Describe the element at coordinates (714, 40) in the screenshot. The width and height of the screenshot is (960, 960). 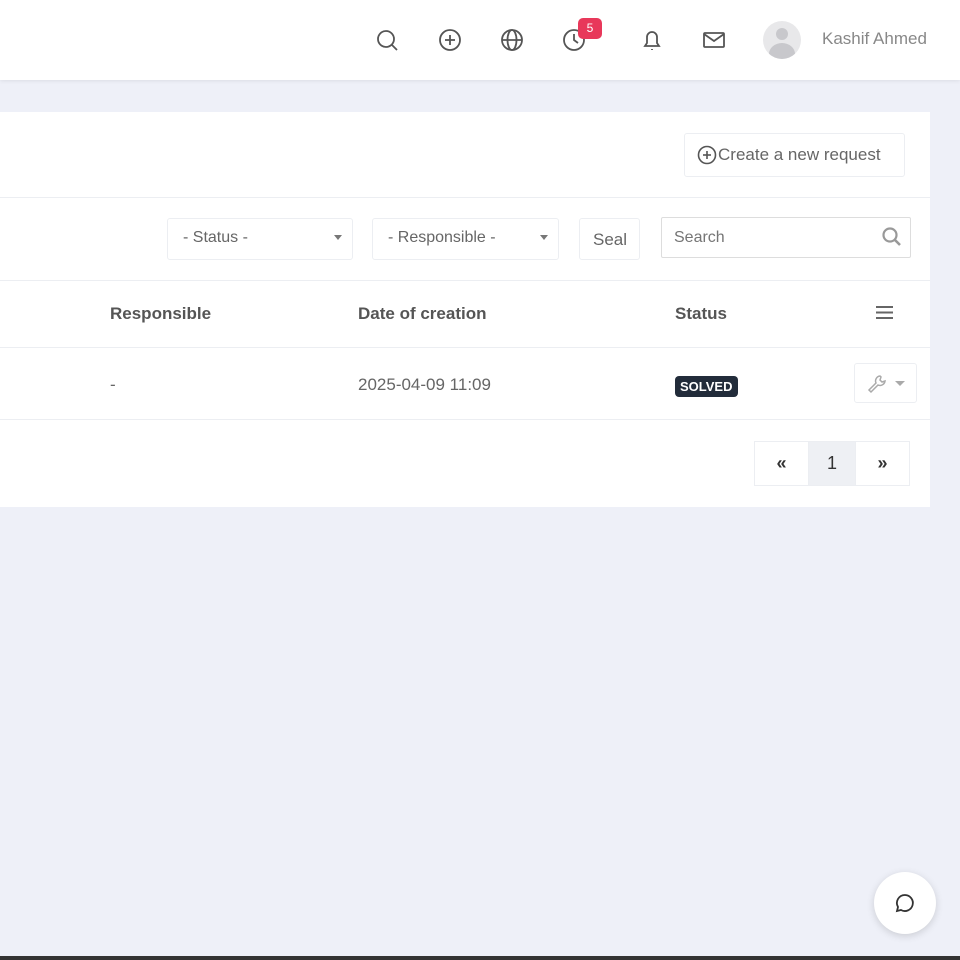
I see `mail-icon` at that location.